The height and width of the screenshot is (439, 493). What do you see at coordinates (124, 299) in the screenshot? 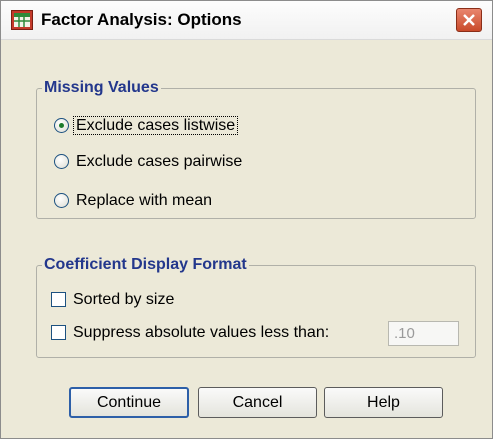
I see `checkbox-label-sorted: Sorted by size` at bounding box center [124, 299].